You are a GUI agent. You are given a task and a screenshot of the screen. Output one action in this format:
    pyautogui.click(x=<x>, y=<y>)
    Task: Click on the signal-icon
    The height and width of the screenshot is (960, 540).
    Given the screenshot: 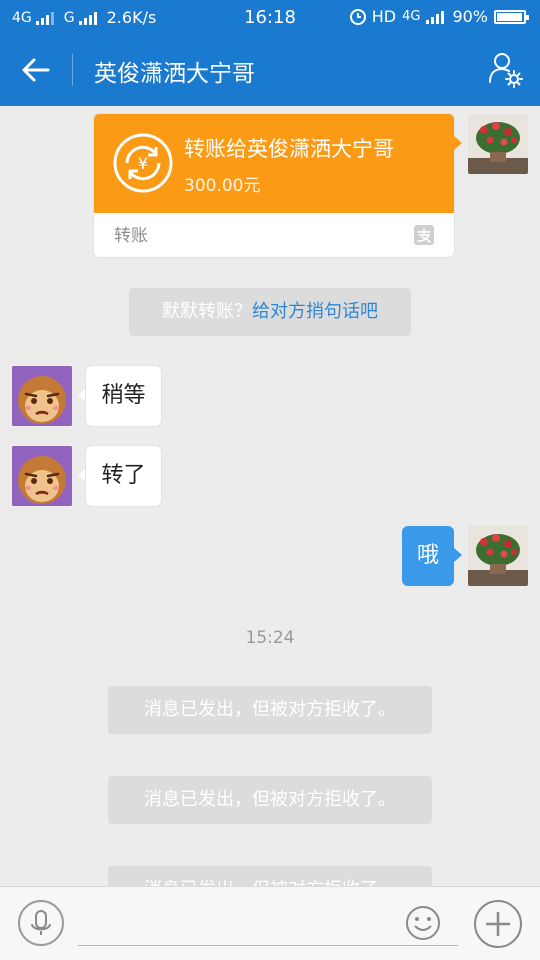 What is the action you would take?
    pyautogui.click(x=435, y=17)
    